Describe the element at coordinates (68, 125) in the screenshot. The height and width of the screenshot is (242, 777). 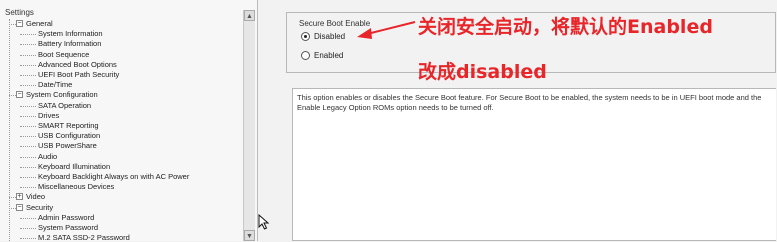
I see `tree-item: SMART Reporting` at that location.